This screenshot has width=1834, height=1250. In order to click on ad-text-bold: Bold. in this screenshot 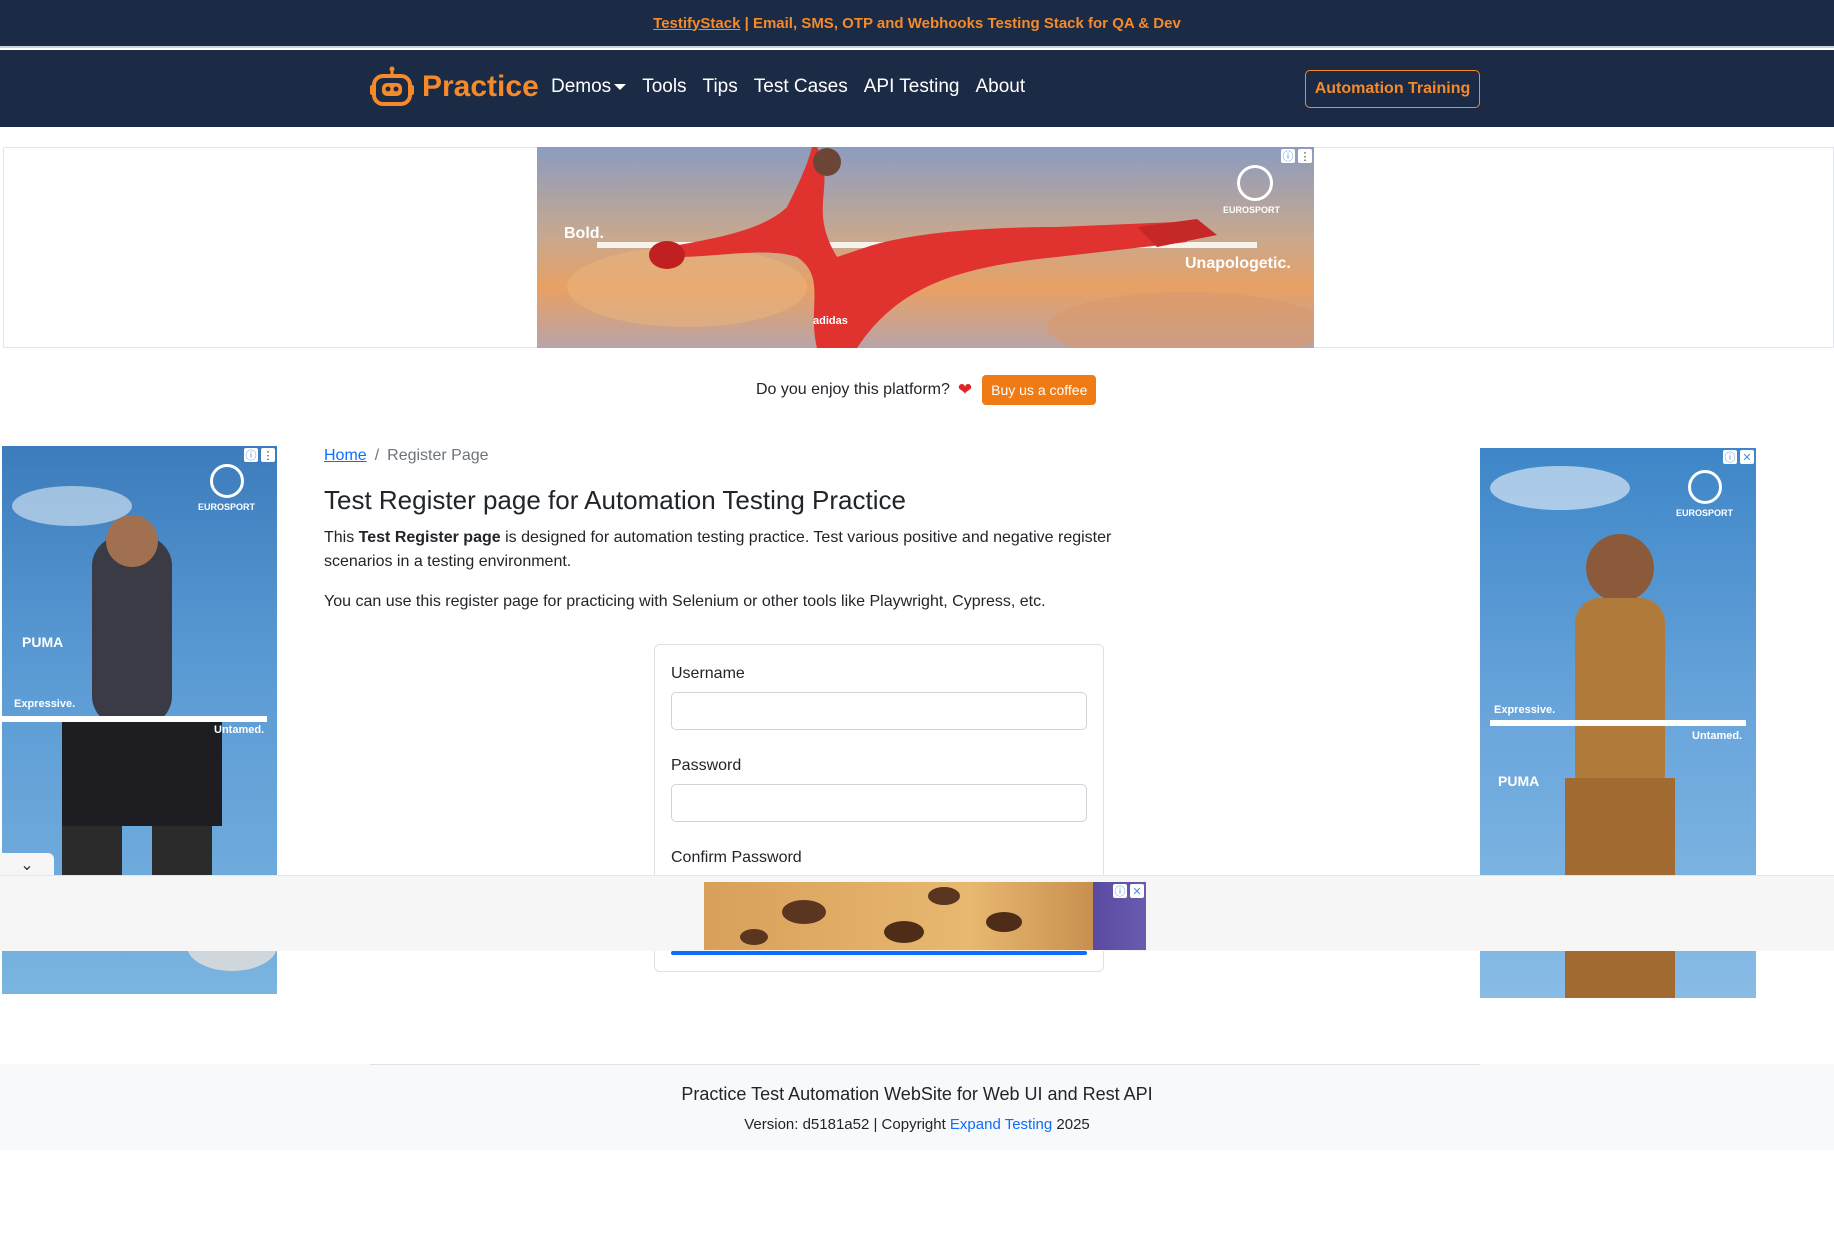, I will do `click(584, 233)`.